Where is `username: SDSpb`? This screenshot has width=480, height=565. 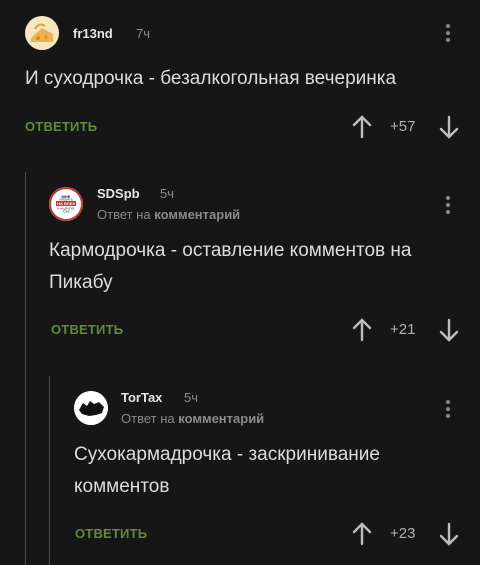
username: SDSpb is located at coordinates (118, 193).